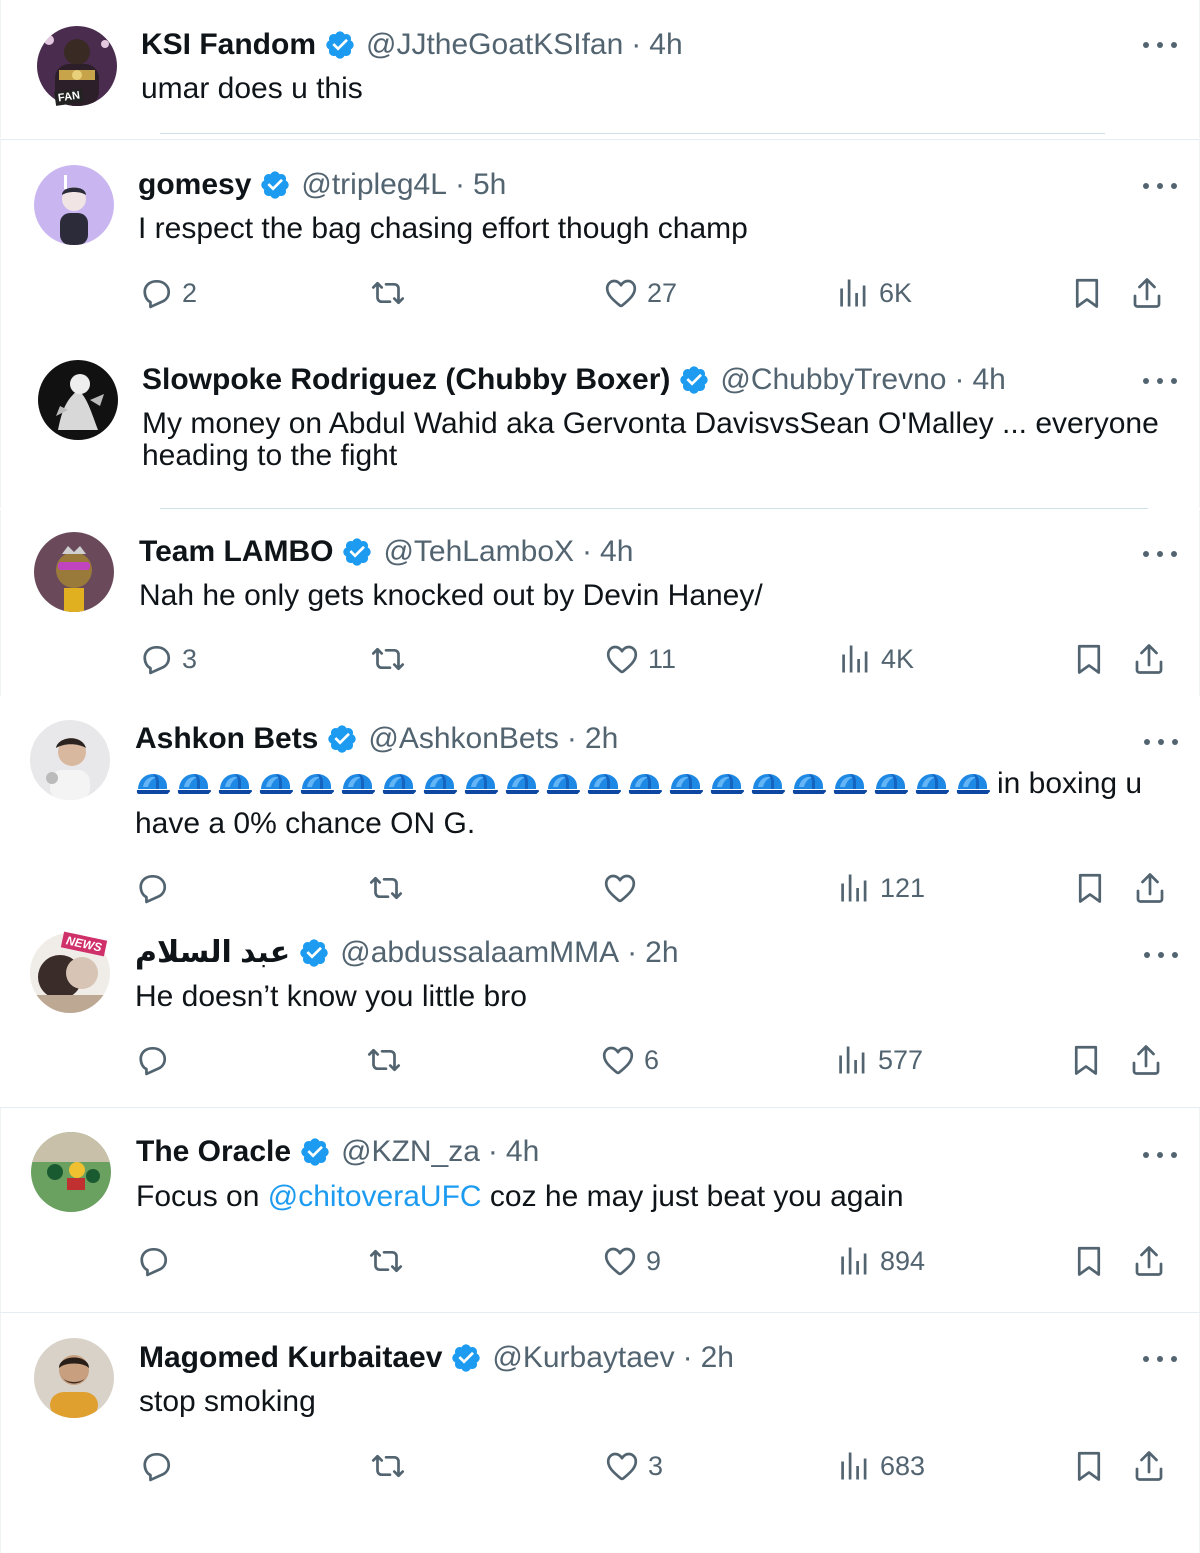  I want to click on display-name: KSI Fandom, so click(228, 45).